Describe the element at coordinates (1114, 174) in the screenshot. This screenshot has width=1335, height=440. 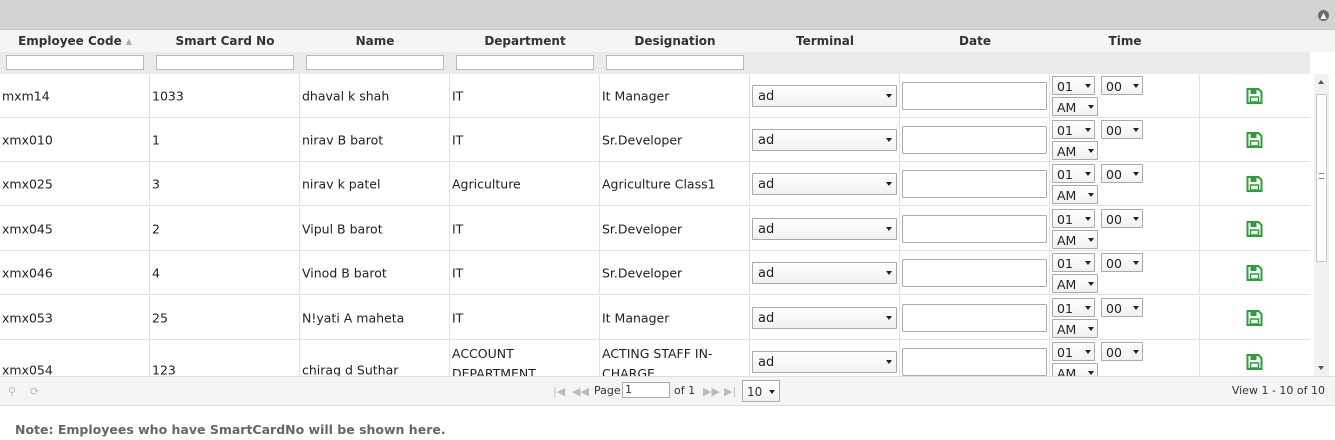
I see `minute-value: 00` at that location.